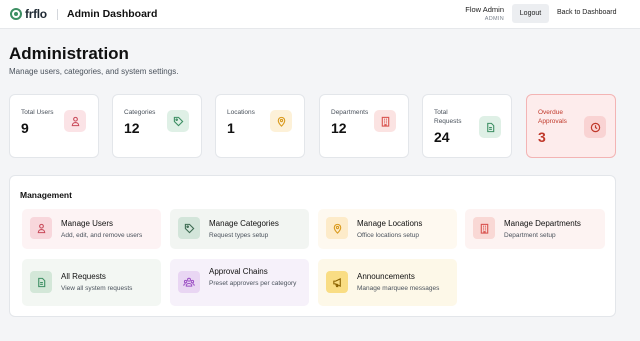 This screenshot has width=640, height=341. I want to click on header-divider, so click(57, 14).